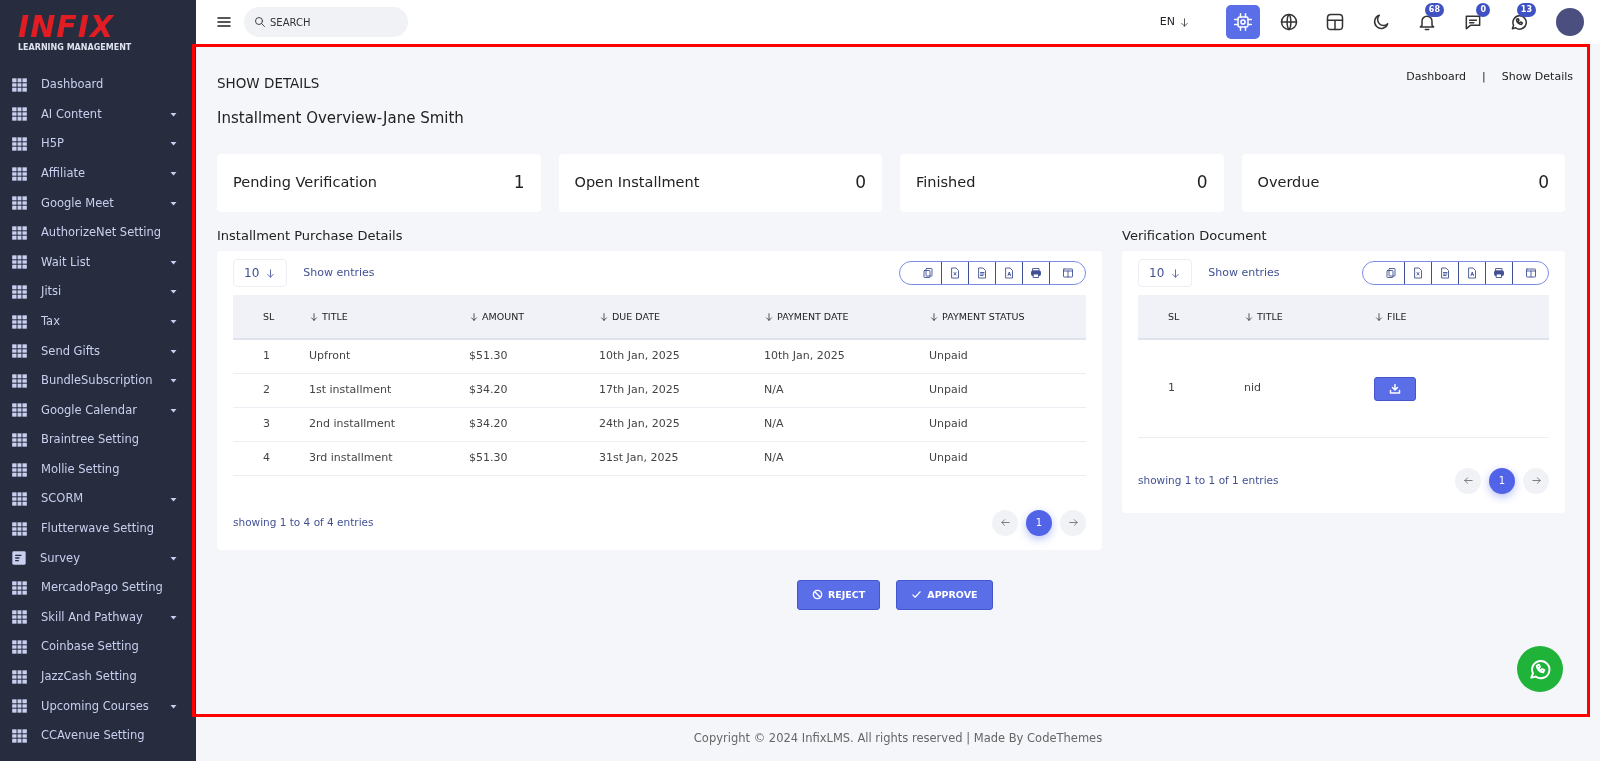 The image size is (1600, 761). Describe the element at coordinates (98, 262) in the screenshot. I see `sidebar-item: Wait List` at that location.